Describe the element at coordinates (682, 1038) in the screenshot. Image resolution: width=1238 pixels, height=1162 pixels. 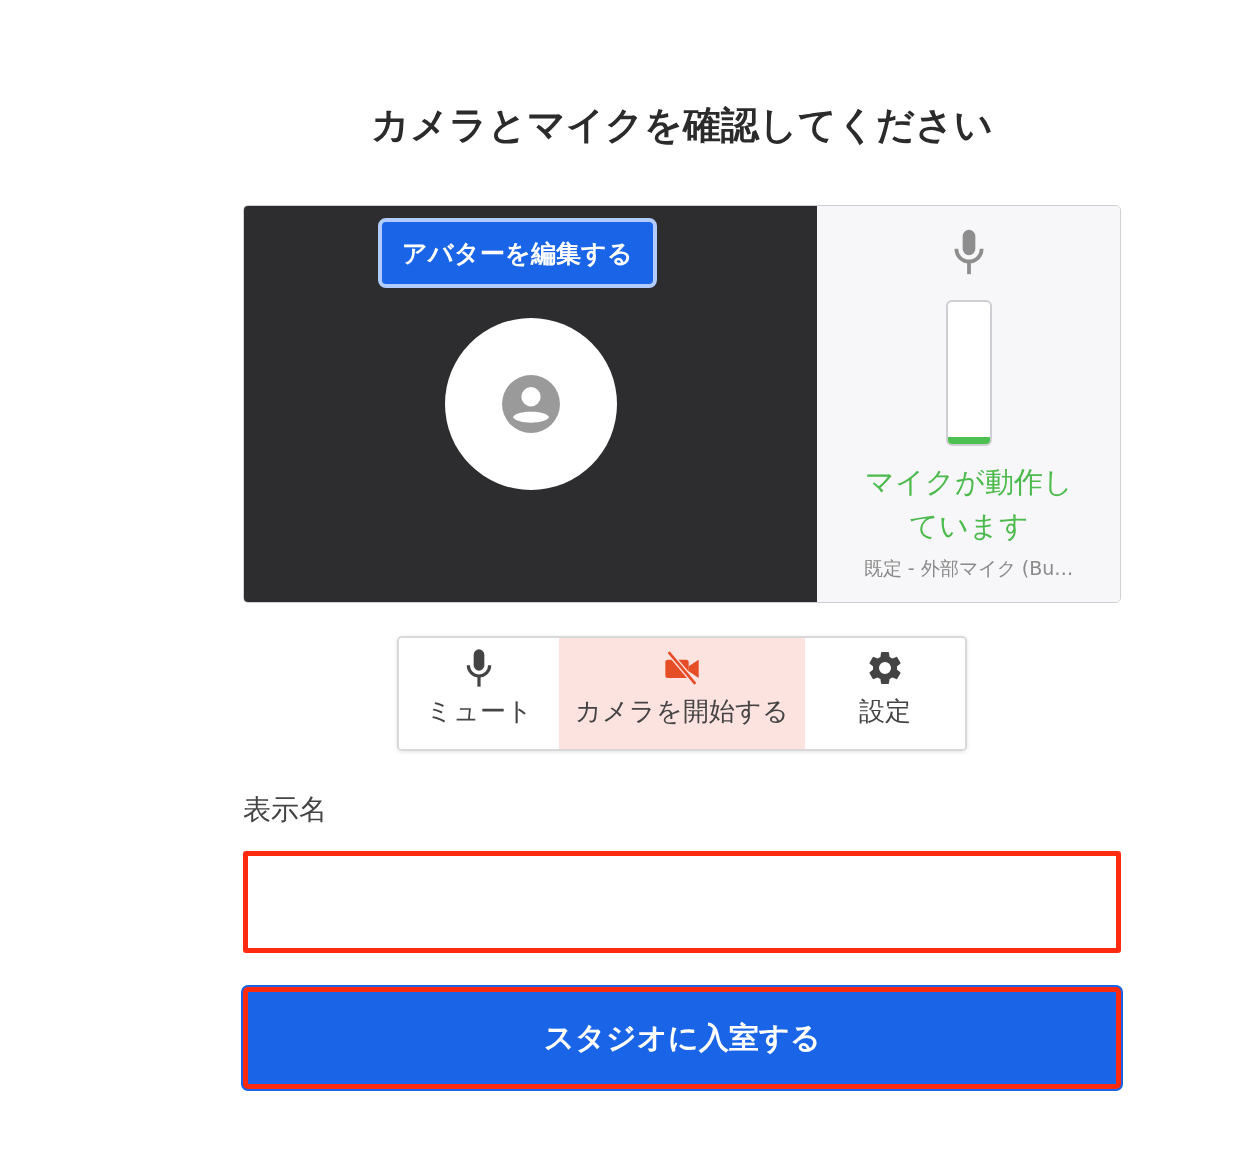
I see `enter-studio-button: スタジオに入室する` at that location.